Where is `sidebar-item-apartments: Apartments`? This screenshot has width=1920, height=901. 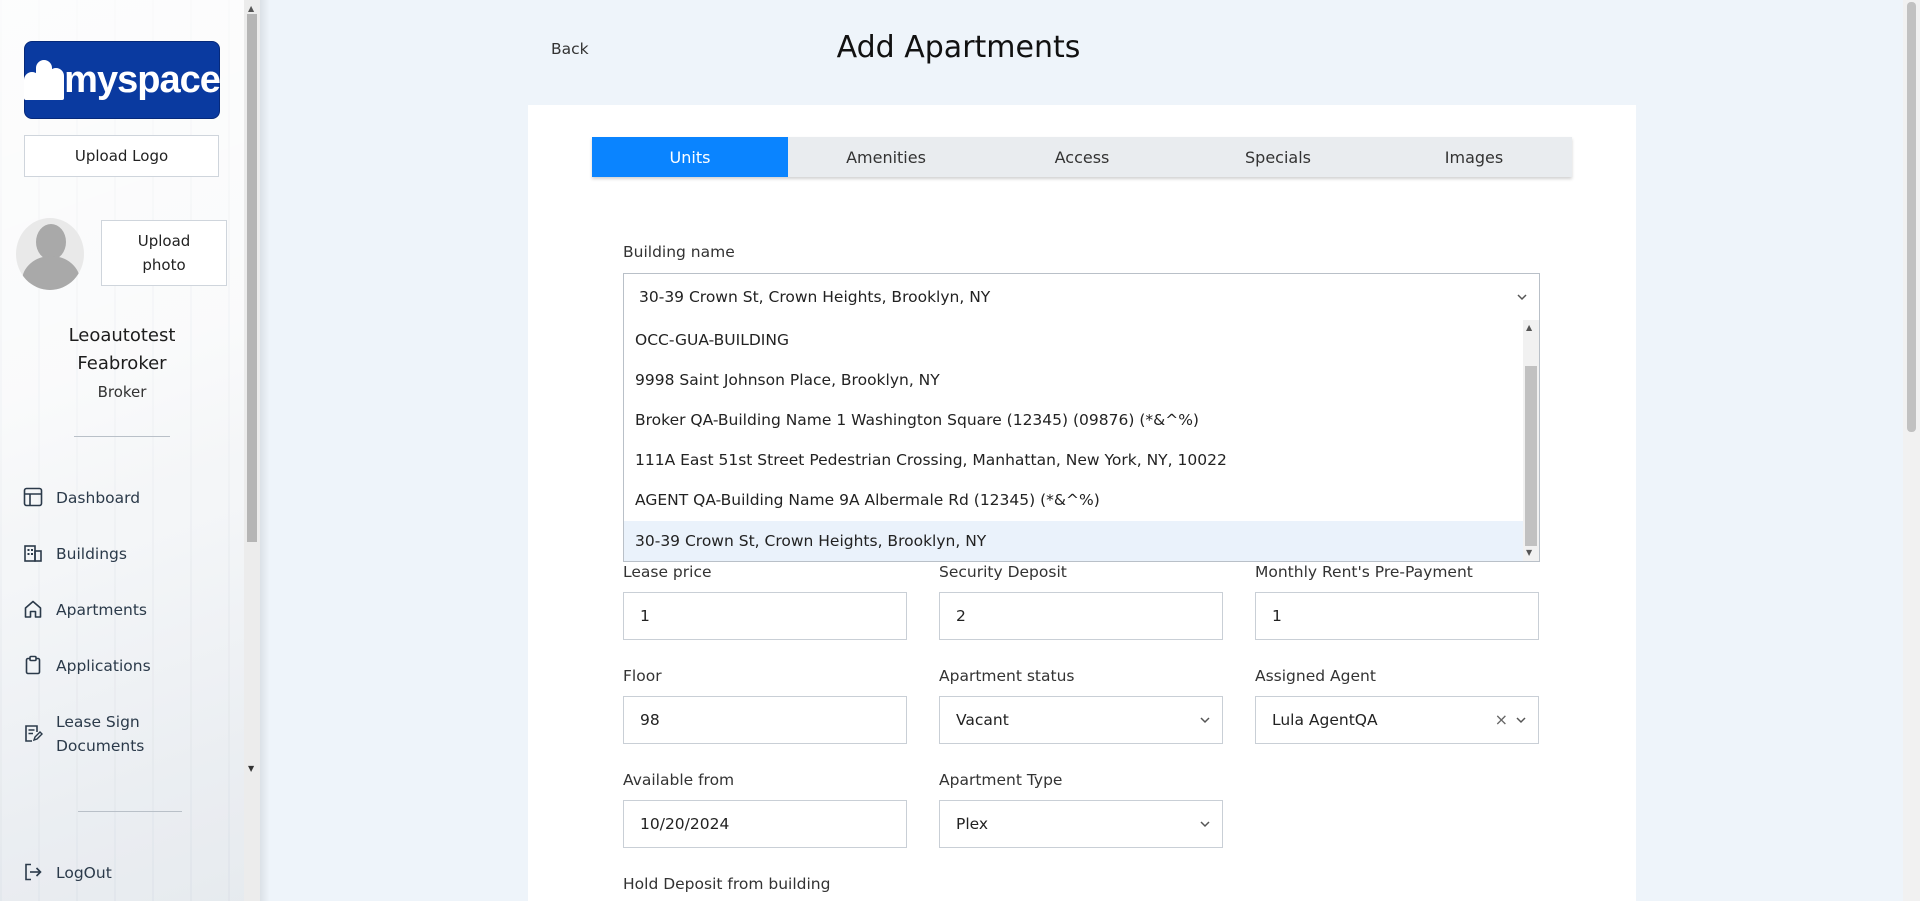
sidebar-item-apartments: Apartments is located at coordinates (84, 610).